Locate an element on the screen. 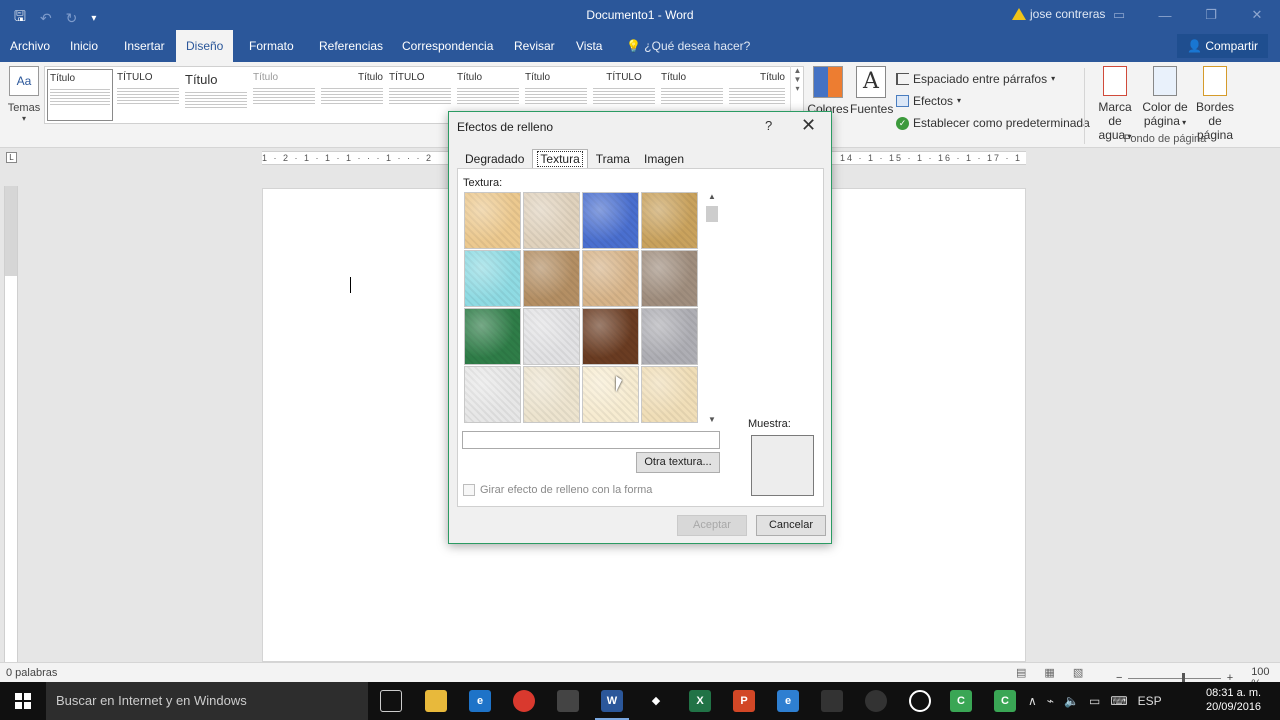 The width and height of the screenshot is (1280, 720). volume-icon: 🔈 is located at coordinates (1071, 701).